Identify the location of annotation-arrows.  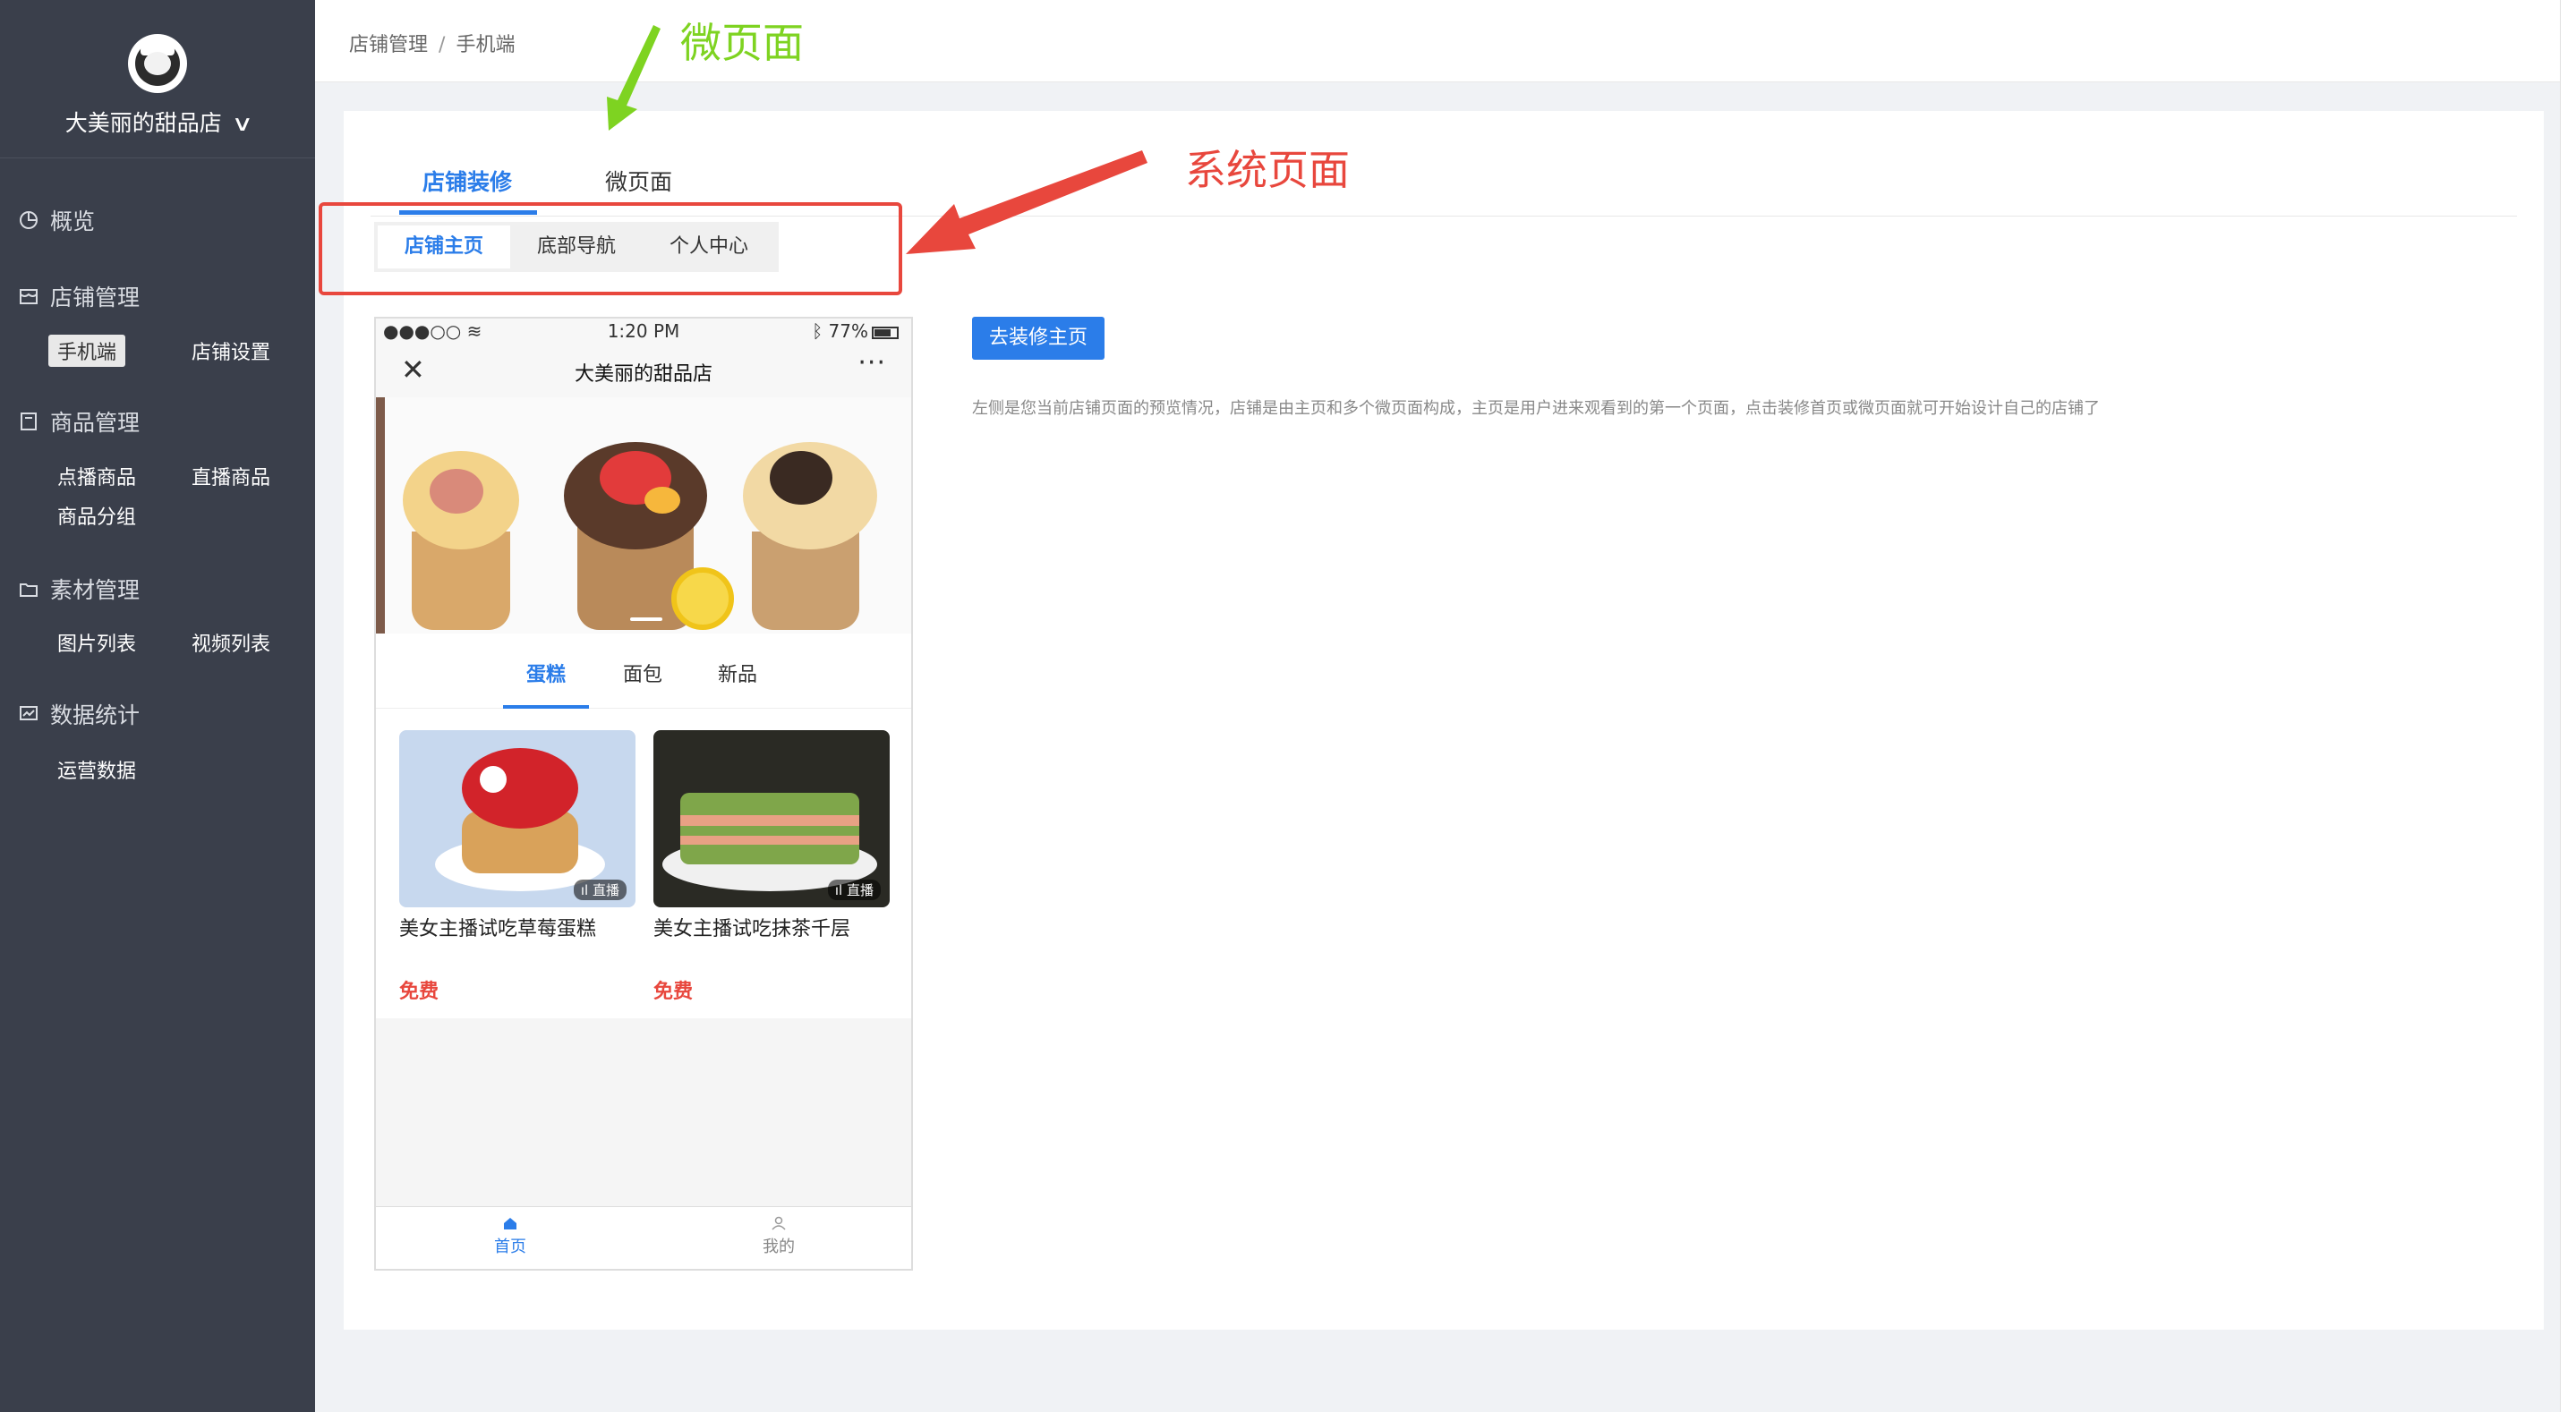
(877, 139).